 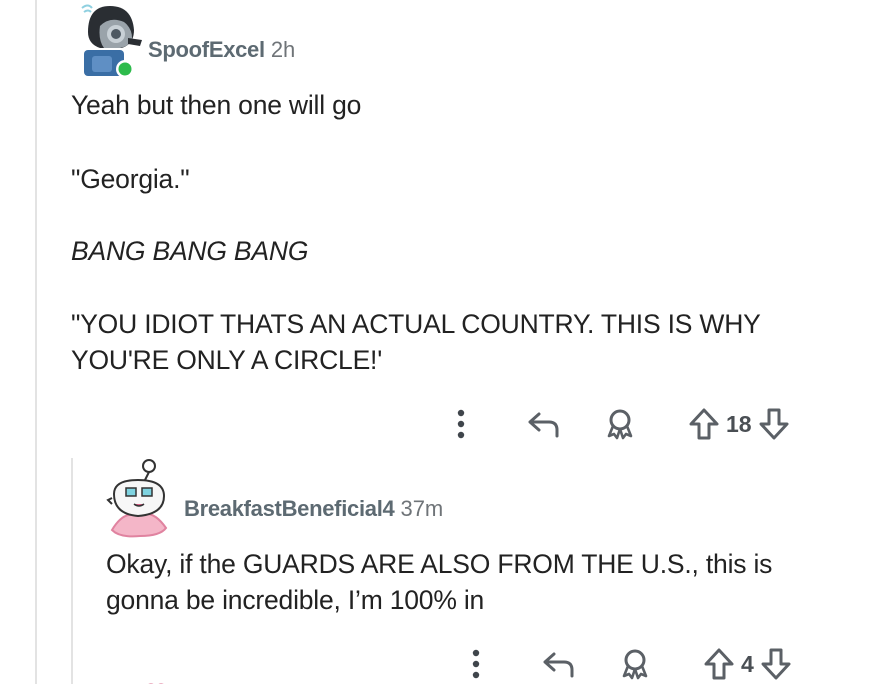 I want to click on vote-group: 18, so click(x=739, y=424).